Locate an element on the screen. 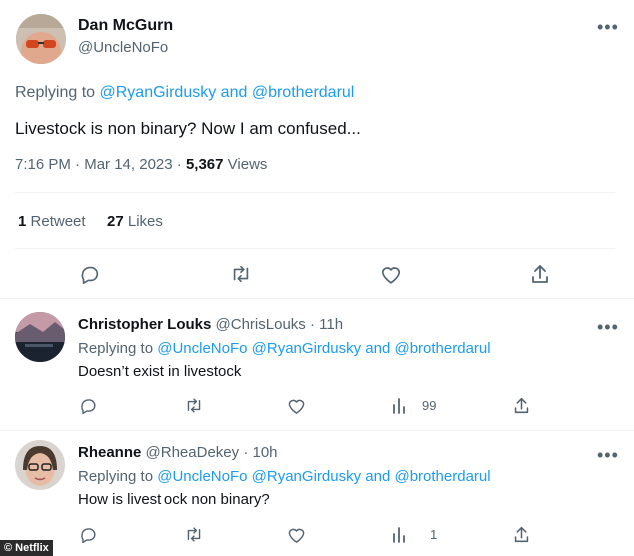 The height and width of the screenshot is (556, 634). likes-count: 27 is located at coordinates (115, 221).